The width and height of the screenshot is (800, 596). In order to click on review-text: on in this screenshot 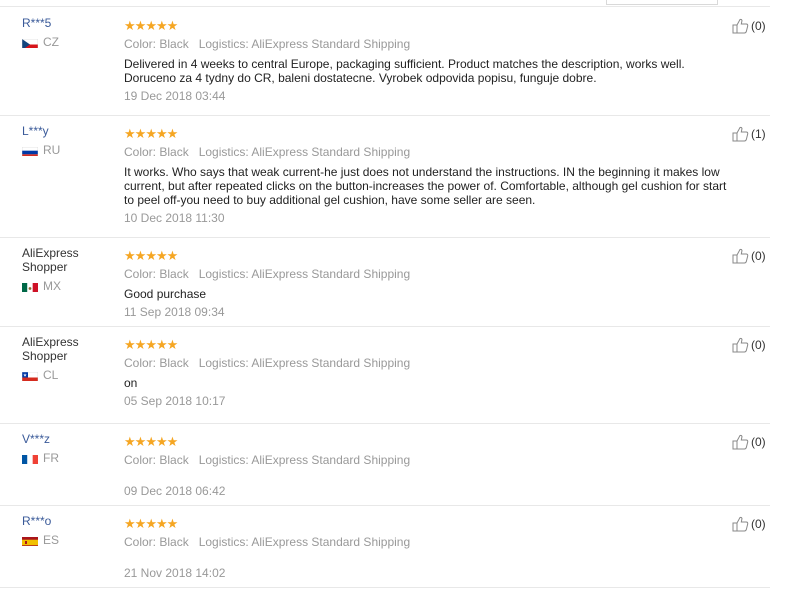, I will do `click(131, 383)`.